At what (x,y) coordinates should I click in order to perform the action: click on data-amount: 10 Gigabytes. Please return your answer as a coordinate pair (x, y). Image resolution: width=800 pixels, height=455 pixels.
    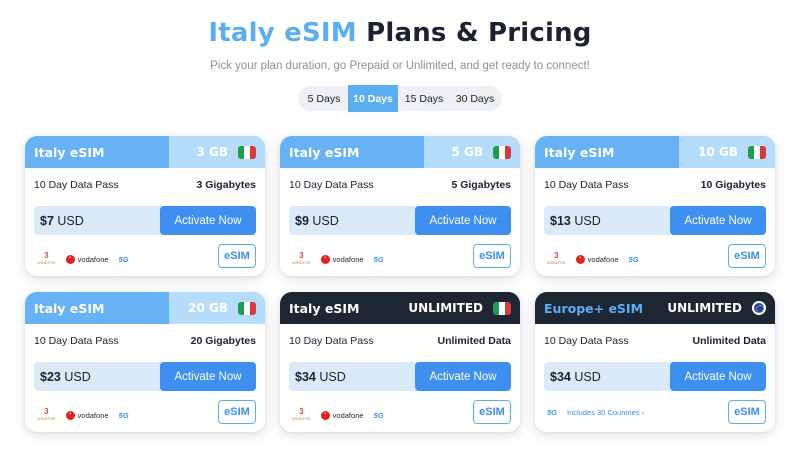
    Looking at the image, I should click on (733, 185).